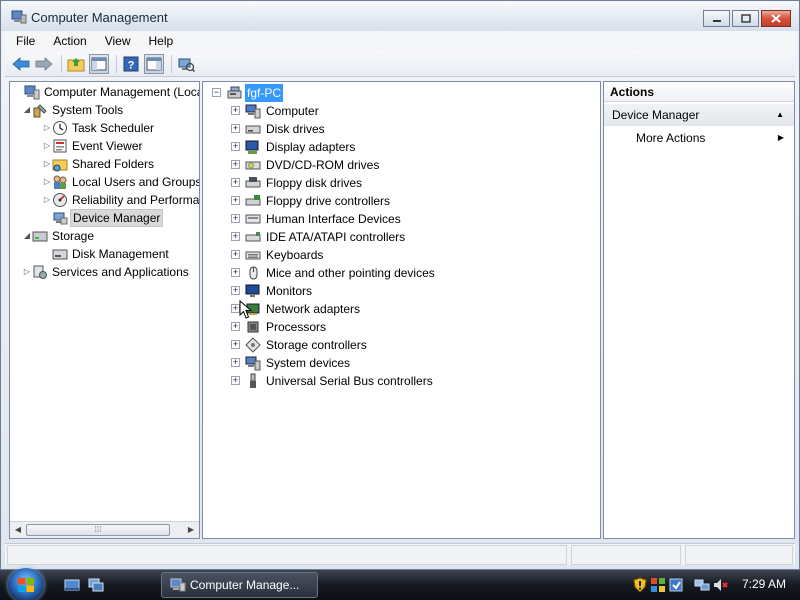 The width and height of the screenshot is (800, 600). What do you see at coordinates (411, 255) in the screenshot?
I see `device-category-row: + Keyboards` at bounding box center [411, 255].